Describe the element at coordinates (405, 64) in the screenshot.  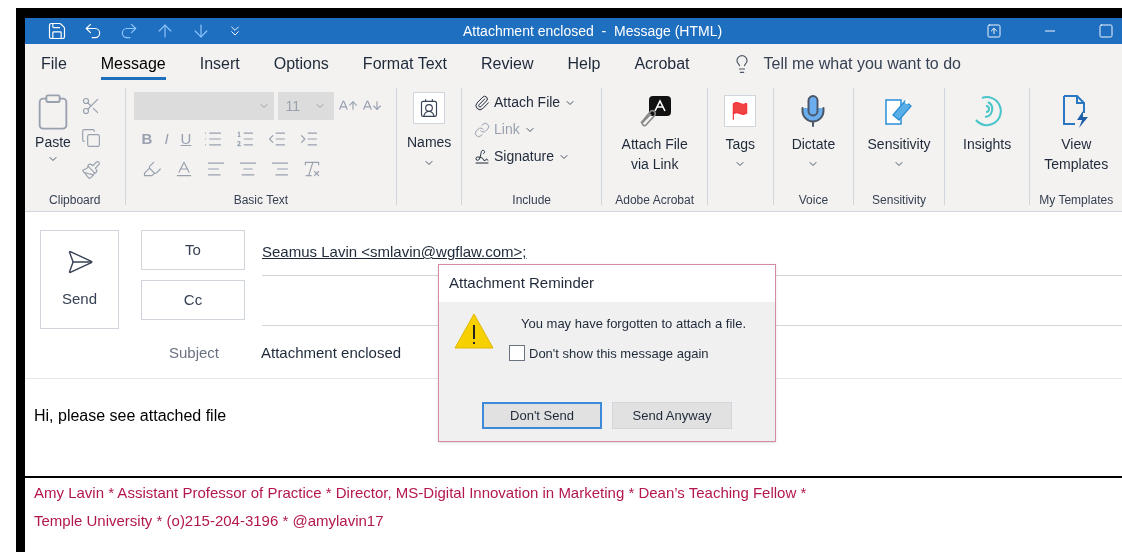
I see `ribbon-tab: Format Text` at that location.